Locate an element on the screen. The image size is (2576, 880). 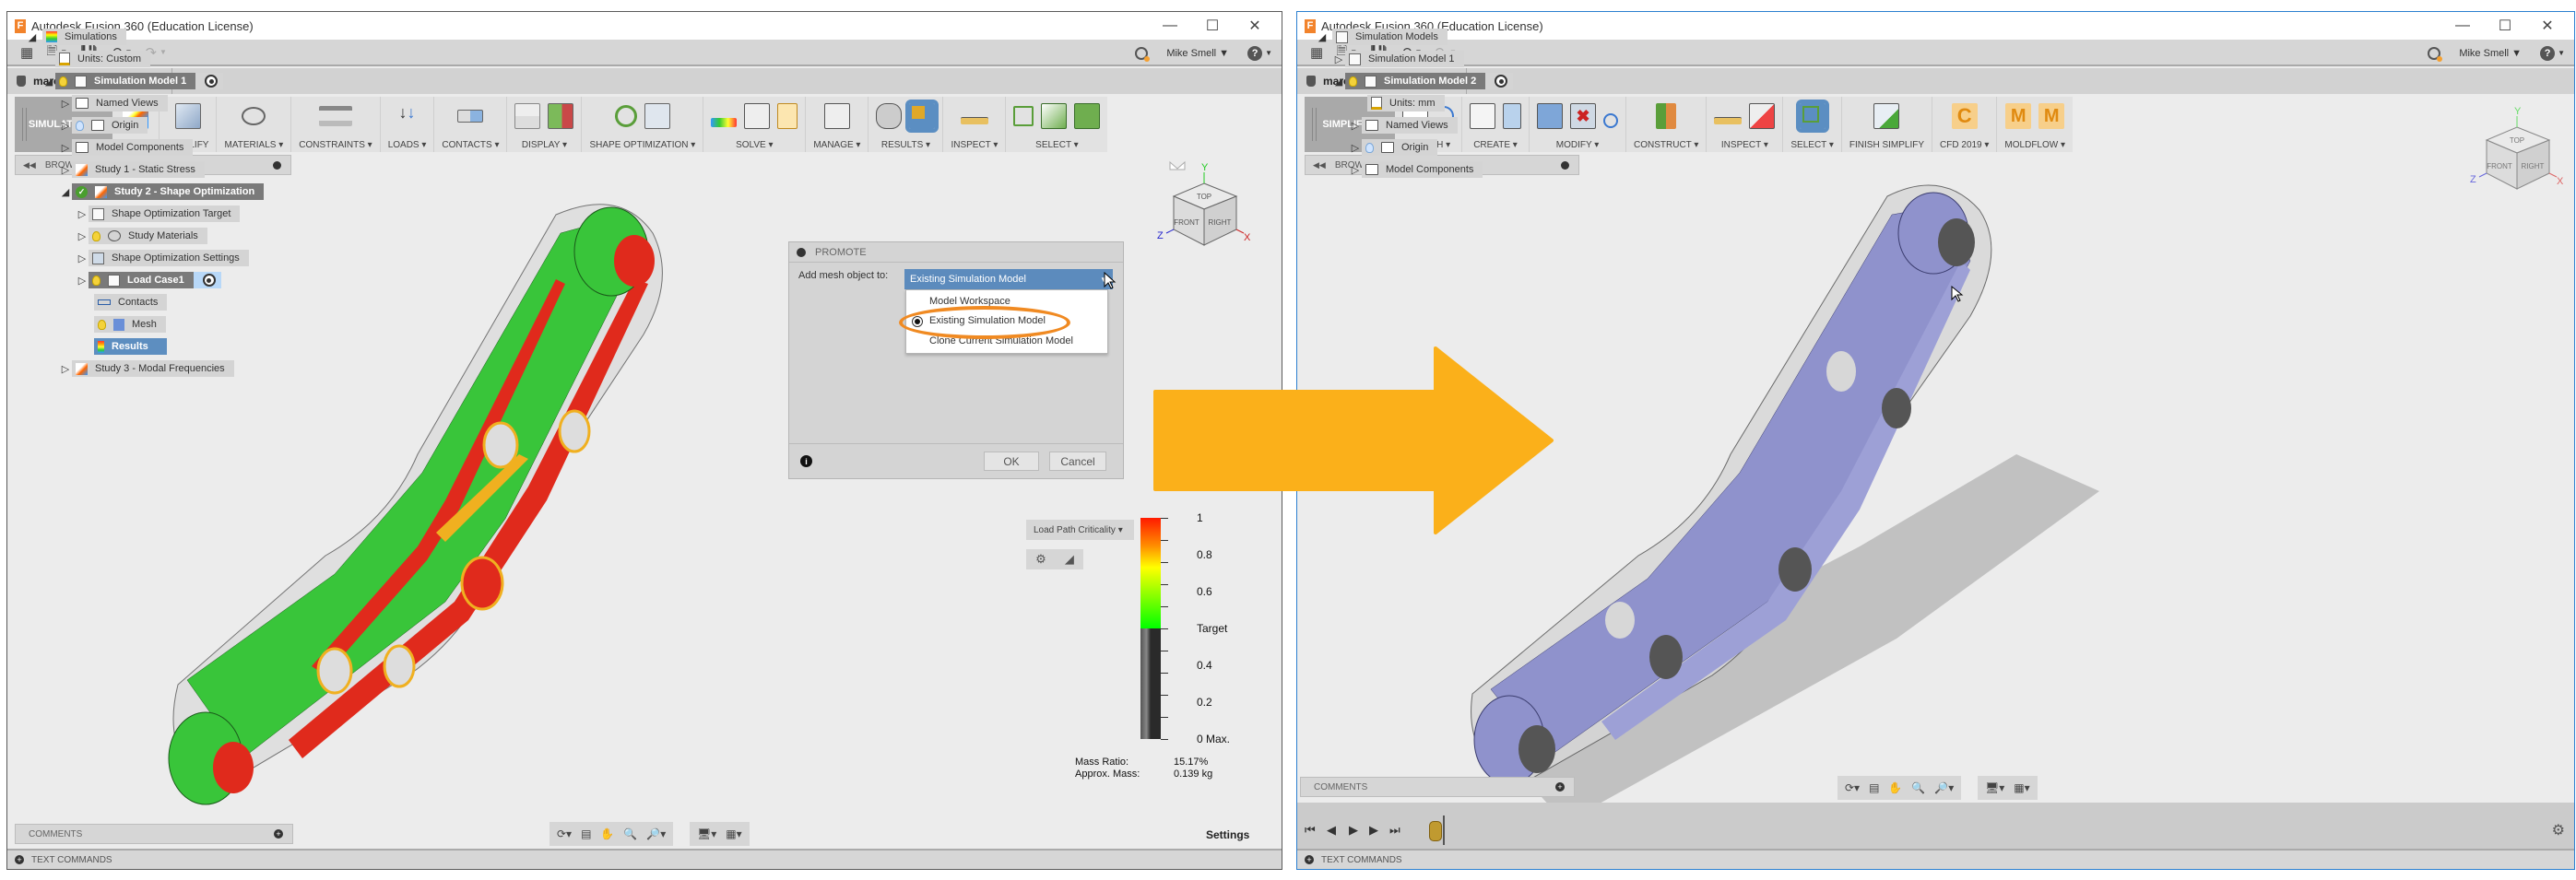
timeline-feature-icon is located at coordinates (1435, 831).